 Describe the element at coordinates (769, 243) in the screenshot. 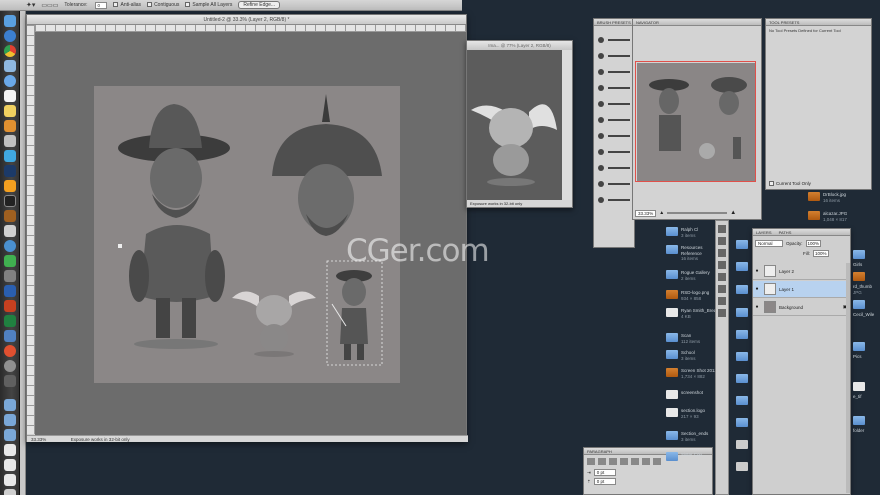

I see `blend-mode-select: Normal` at that location.